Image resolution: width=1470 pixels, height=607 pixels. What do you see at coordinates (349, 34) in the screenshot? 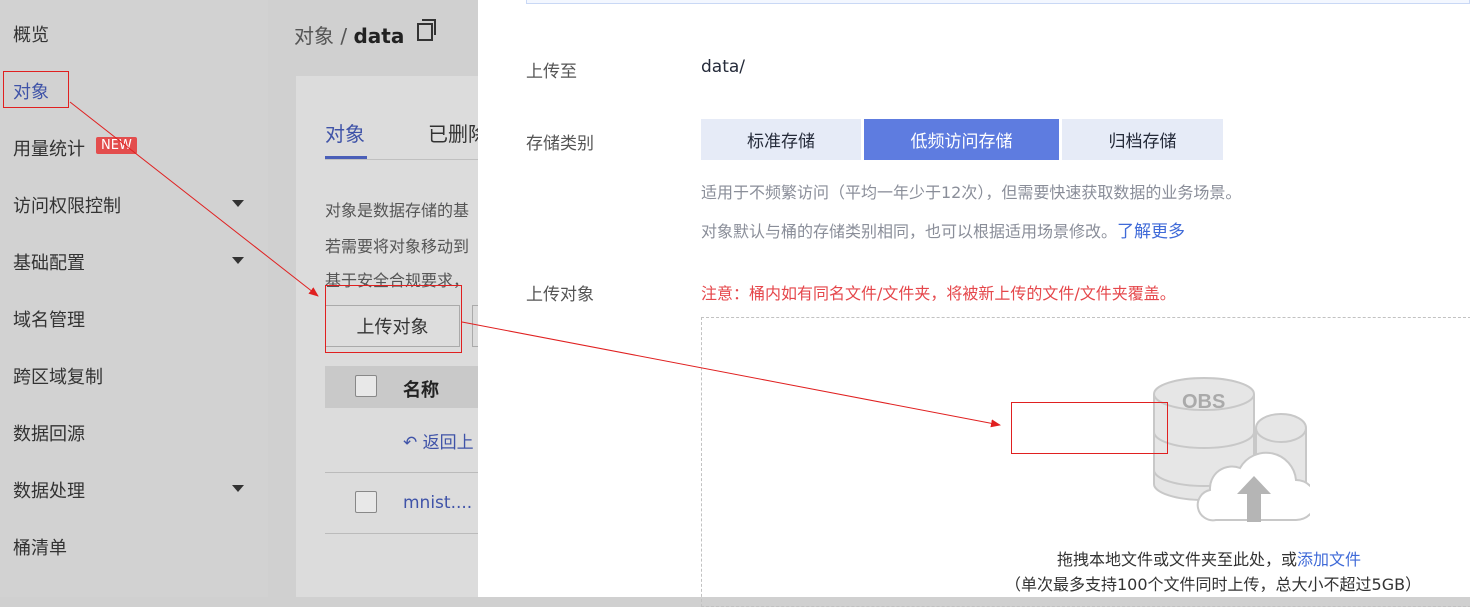
I see `breadcrumb: 对象 / data` at bounding box center [349, 34].